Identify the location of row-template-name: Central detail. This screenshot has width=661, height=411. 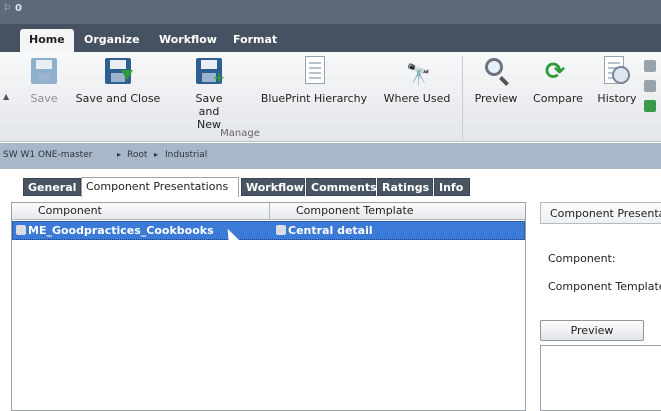
(330, 230).